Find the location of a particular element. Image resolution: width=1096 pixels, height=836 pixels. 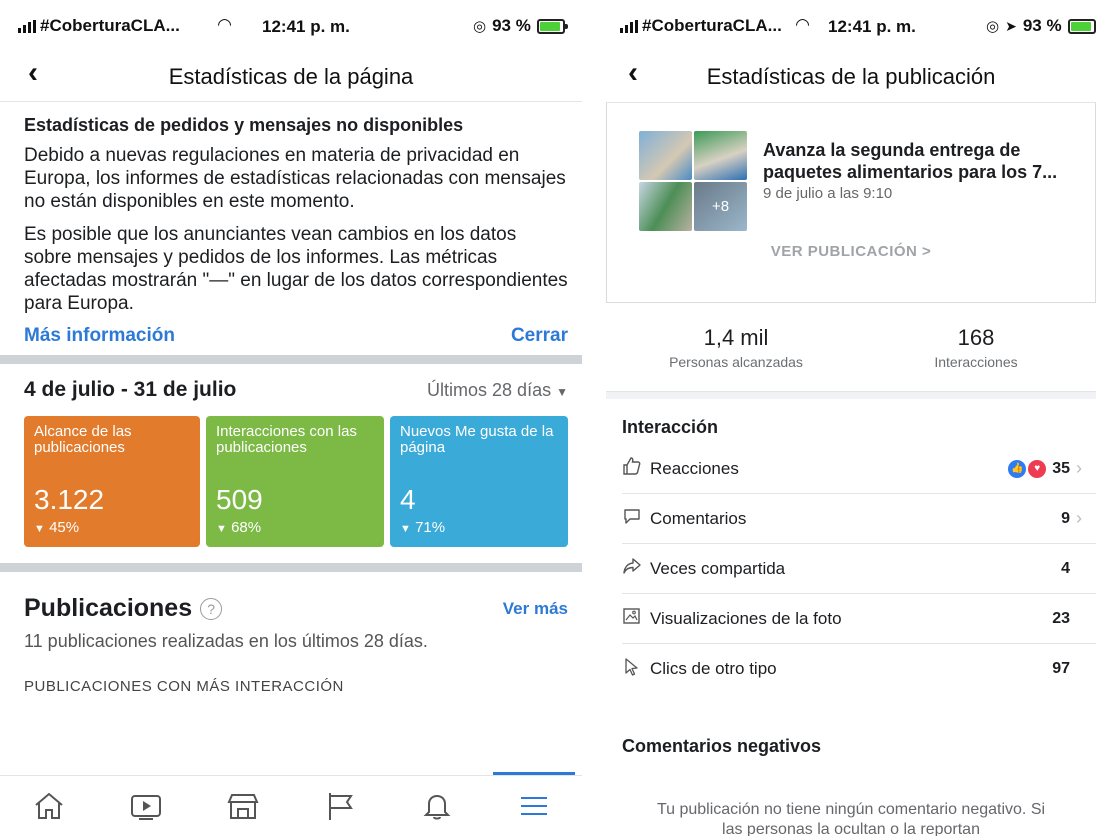

cursor-icon is located at coordinates (636, 669).